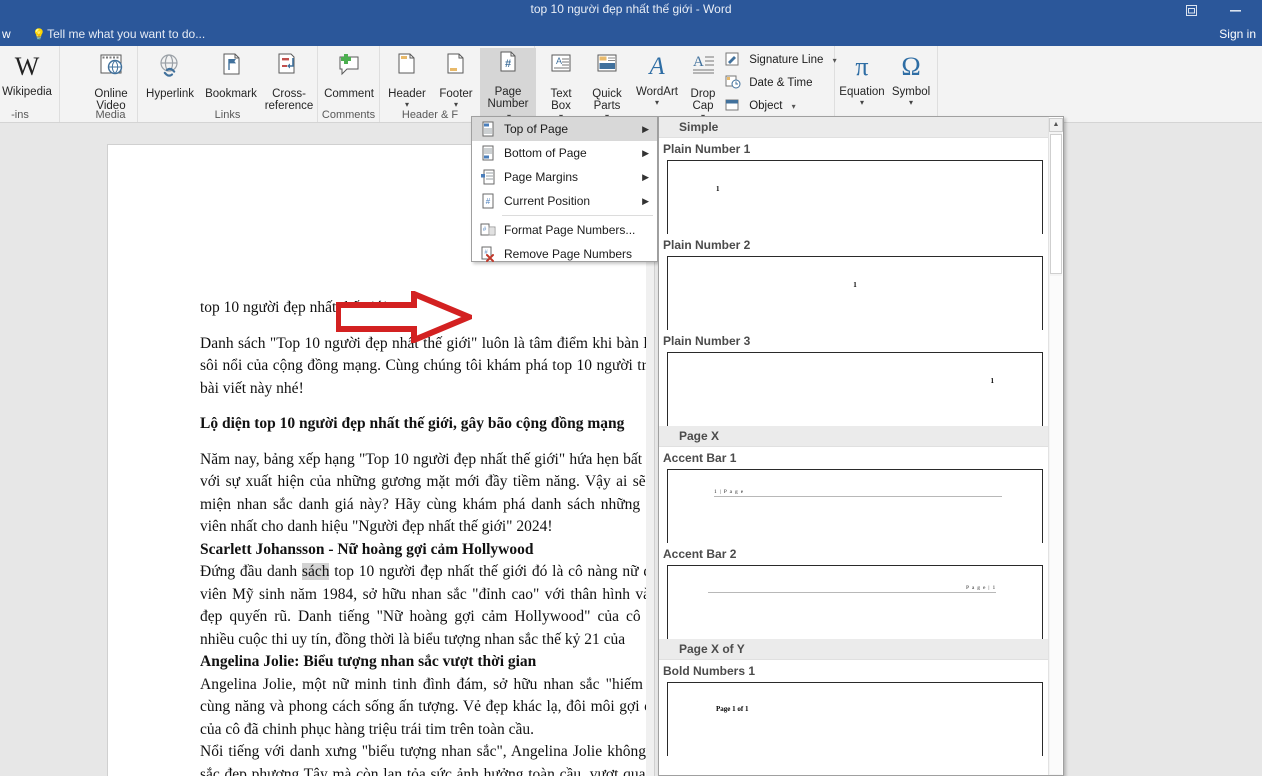  Describe the element at coordinates (349, 75) in the screenshot. I see `comment-button: Comment` at that location.